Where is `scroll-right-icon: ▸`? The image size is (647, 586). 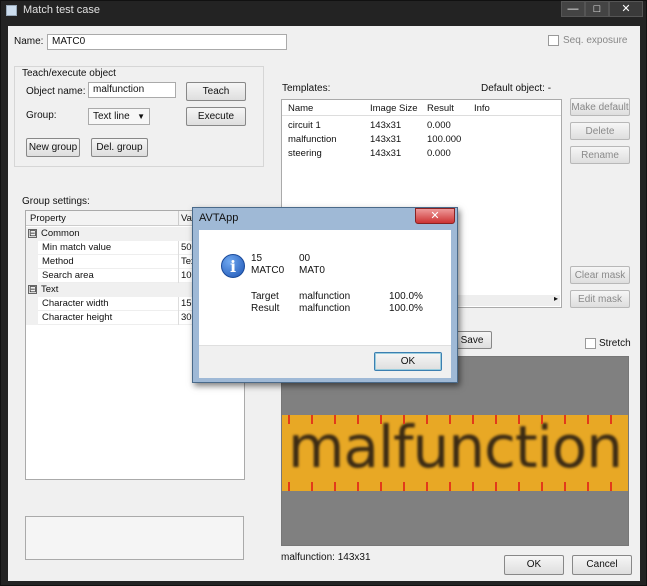
scroll-right-icon: ▸ is located at coordinates (556, 298).